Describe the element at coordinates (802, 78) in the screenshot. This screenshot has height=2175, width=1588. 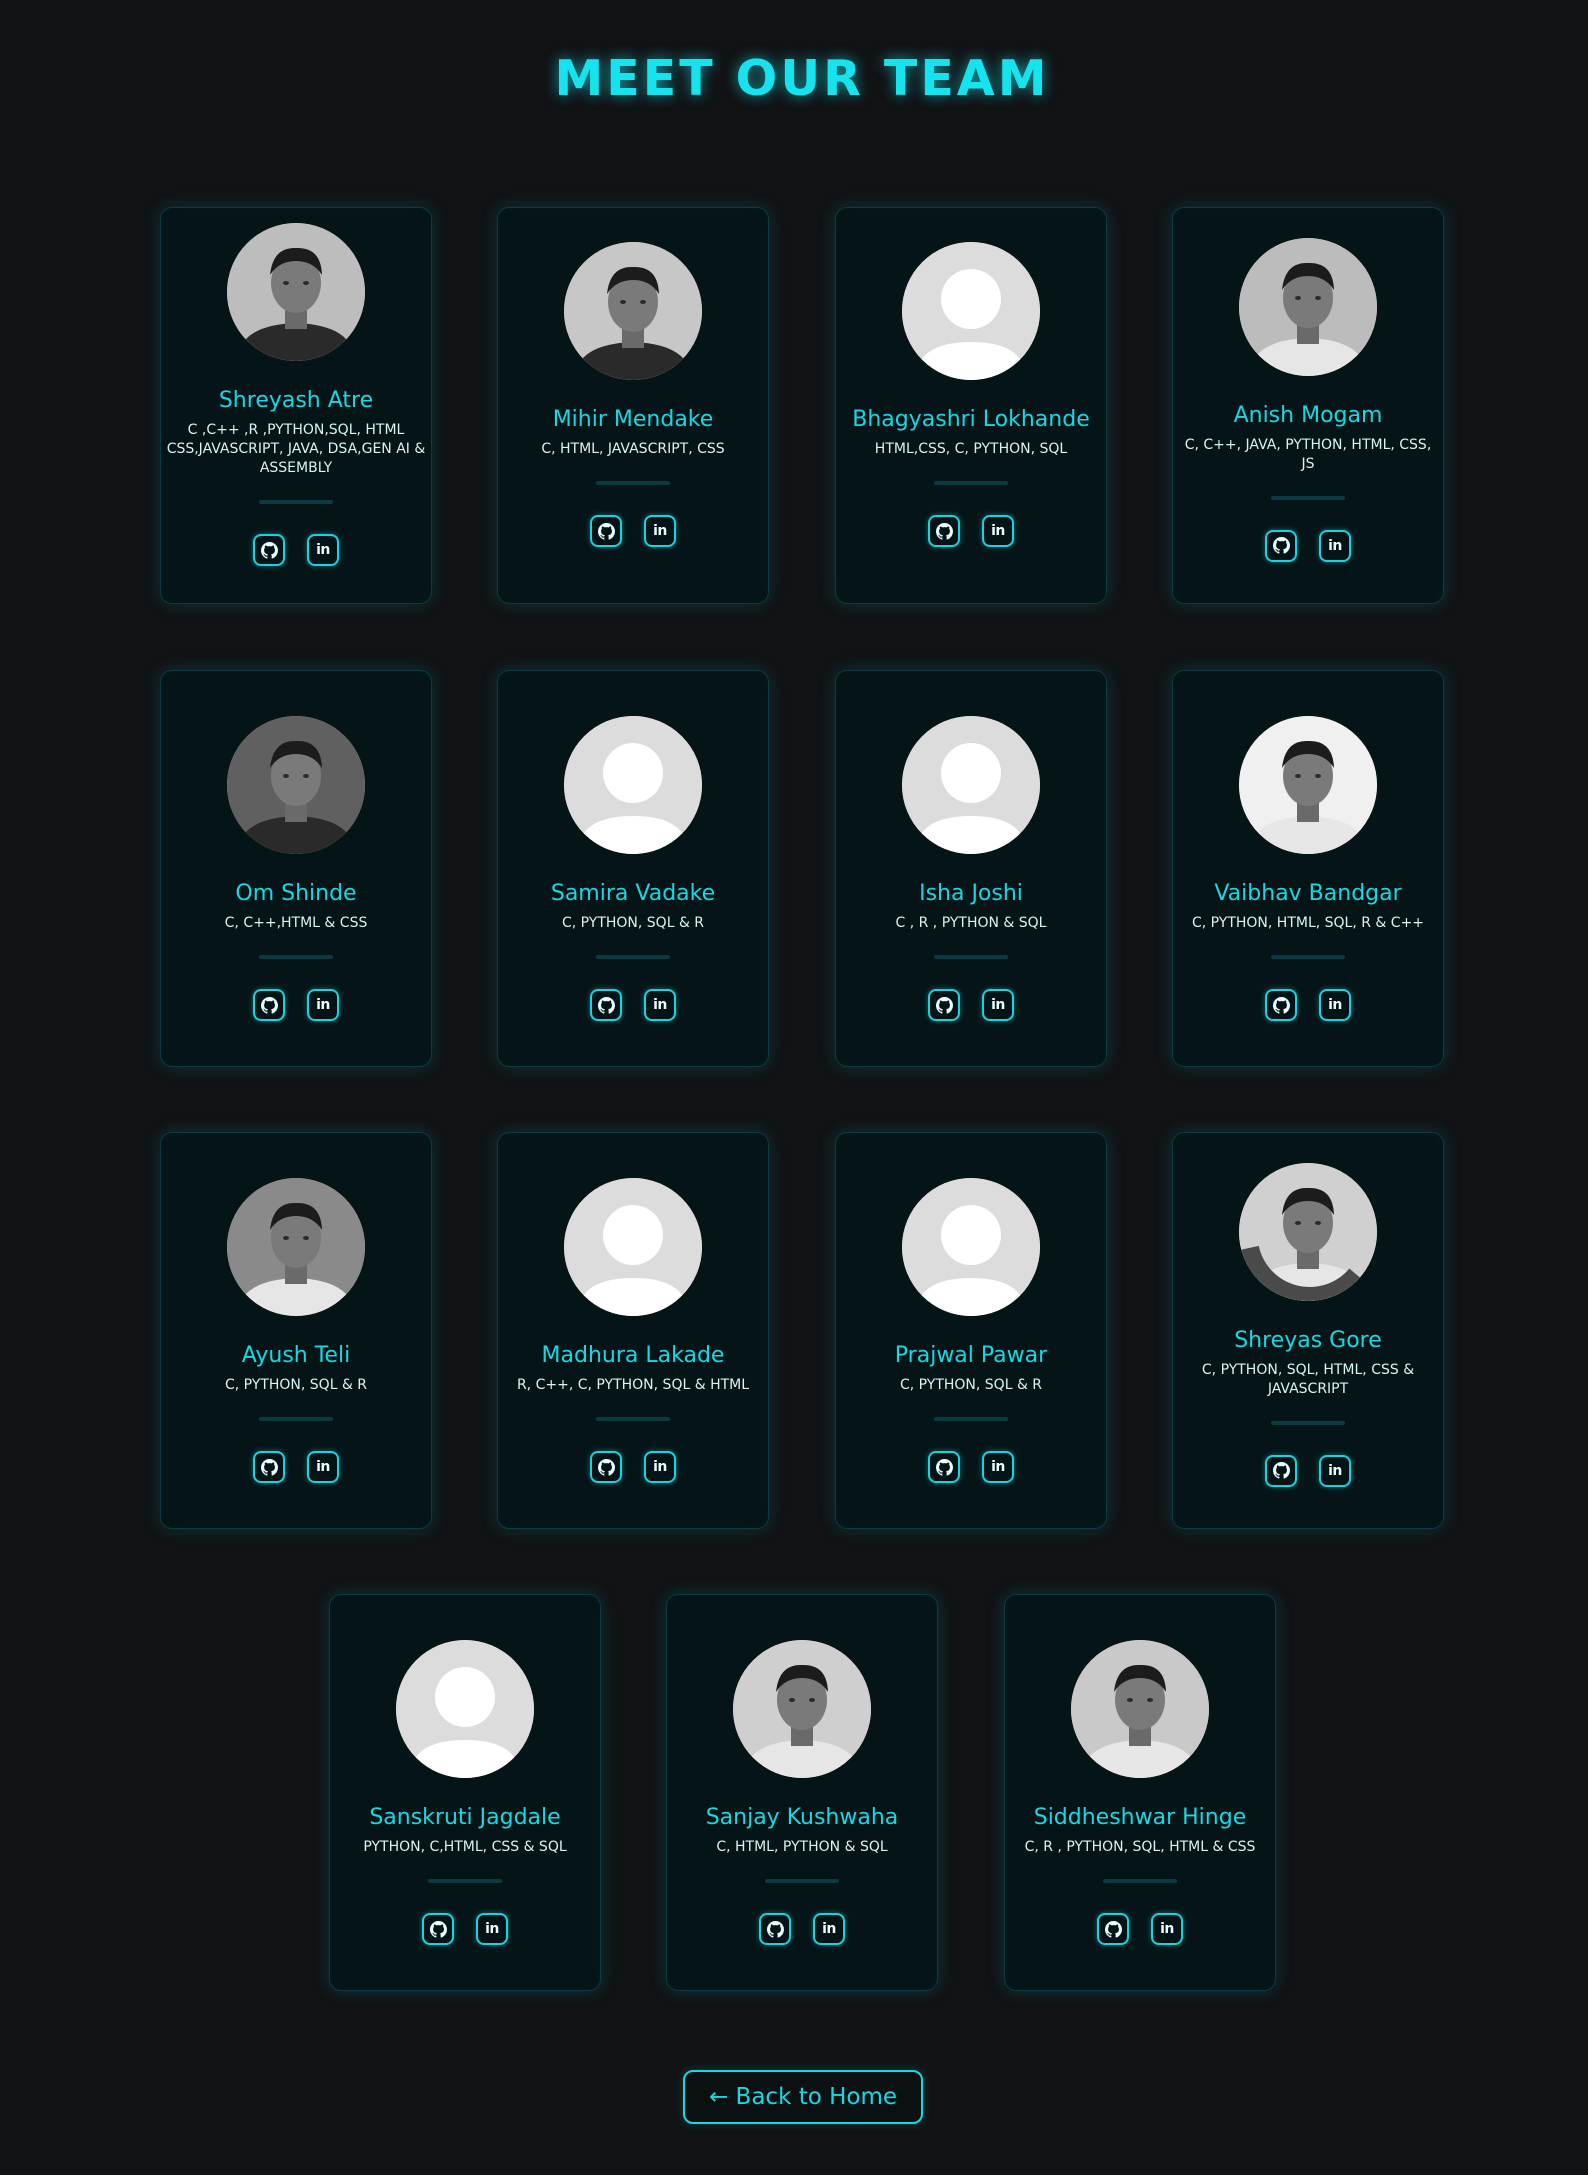
I see `page-title: MEET OUR TEAM` at that location.